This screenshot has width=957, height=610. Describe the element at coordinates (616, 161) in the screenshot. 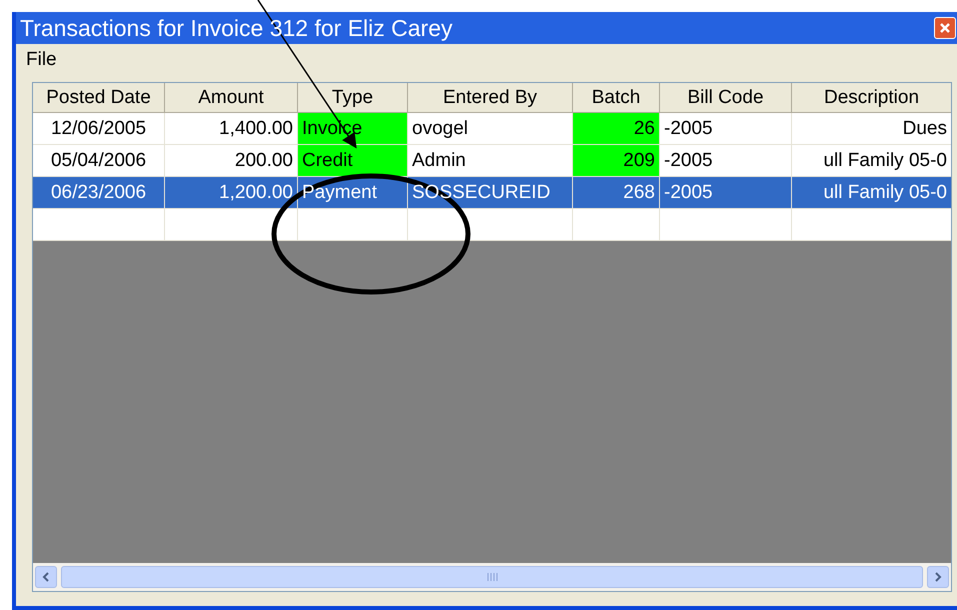

I see `table-cell: 209` at that location.